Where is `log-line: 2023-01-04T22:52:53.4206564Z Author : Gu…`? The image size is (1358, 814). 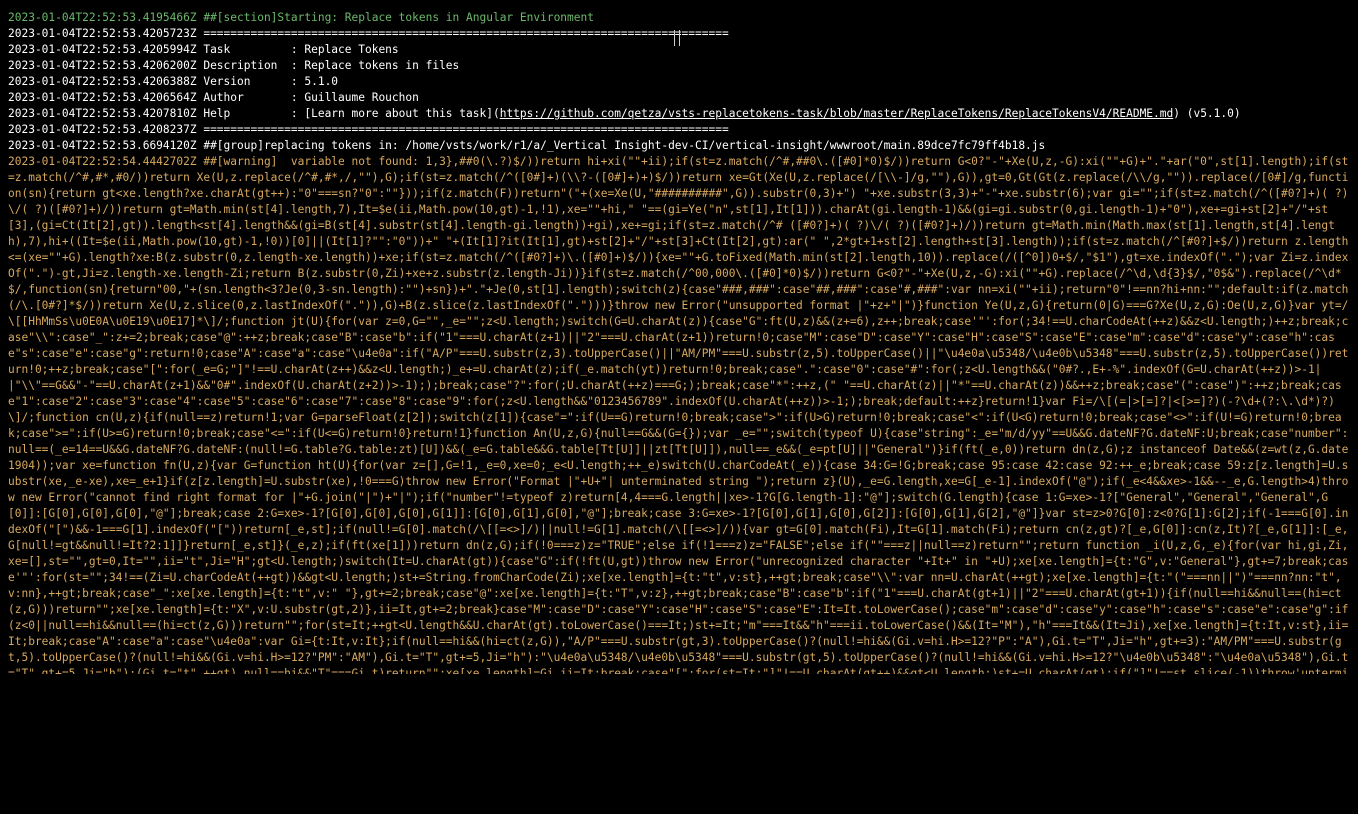 log-line: 2023-01-04T22:52:53.4206564Z Author : Gu… is located at coordinates (683, 98).